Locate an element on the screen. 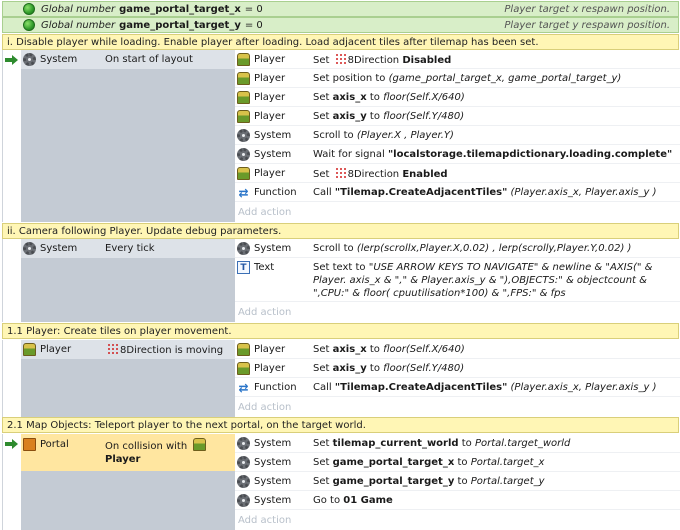 The height and width of the screenshot is (530, 680). action-row: Player Set 8Direction Enabled is located at coordinates (457, 173).